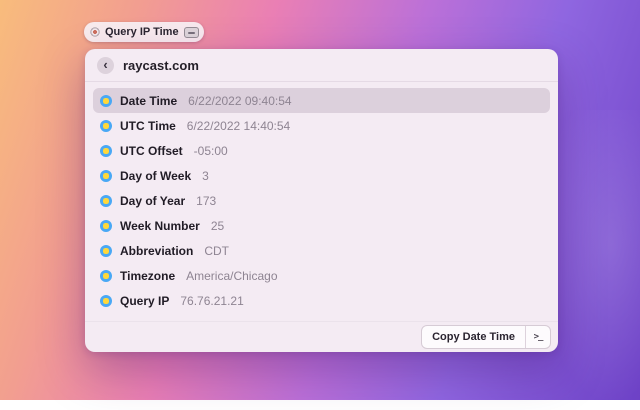 This screenshot has width=640, height=410. What do you see at coordinates (148, 125) in the screenshot?
I see `list-item-label: UTC Time` at bounding box center [148, 125].